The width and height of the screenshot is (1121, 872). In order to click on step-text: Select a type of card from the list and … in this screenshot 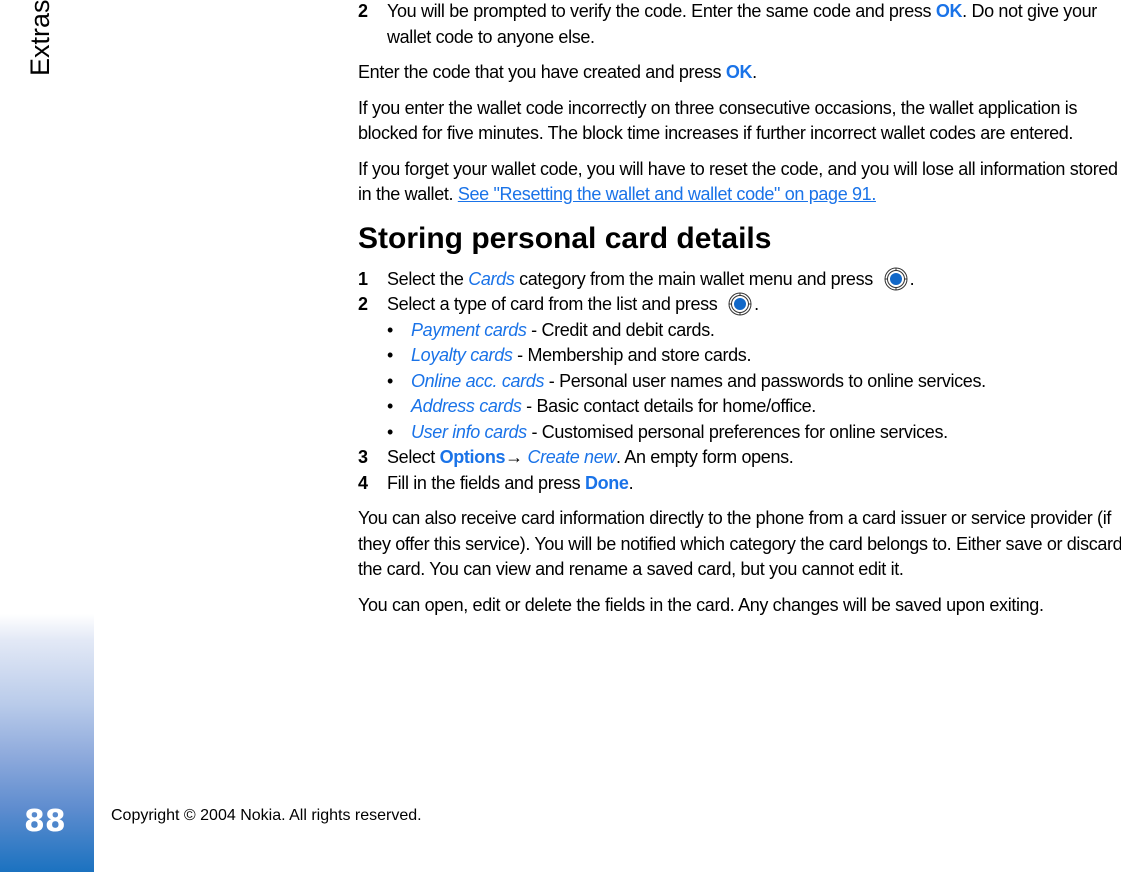, I will do `click(555, 304)`.